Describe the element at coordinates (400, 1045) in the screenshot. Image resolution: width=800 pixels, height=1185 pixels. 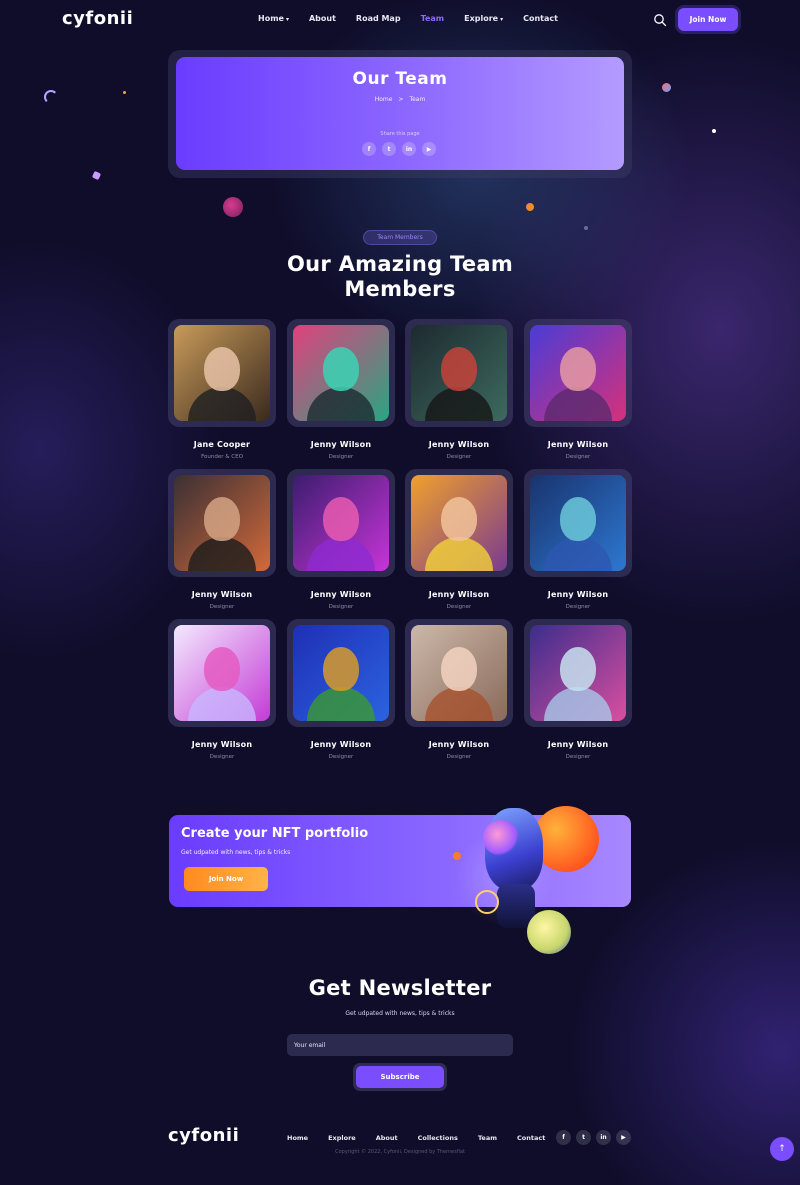
I see `email-input` at that location.